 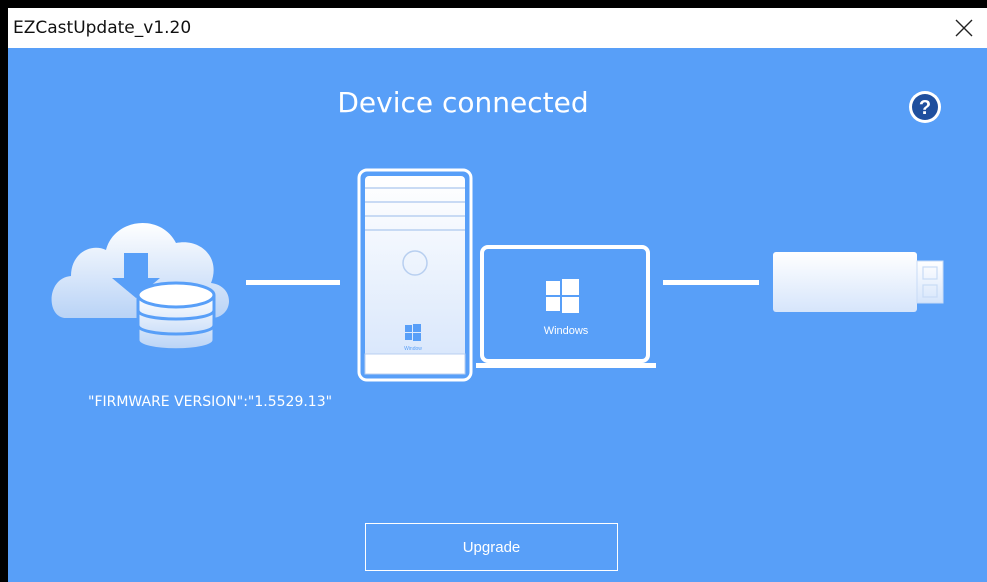 What do you see at coordinates (210, 402) in the screenshot?
I see `firmware-version-text: "FIRMWARE VERSION":"1.5529.13"` at bounding box center [210, 402].